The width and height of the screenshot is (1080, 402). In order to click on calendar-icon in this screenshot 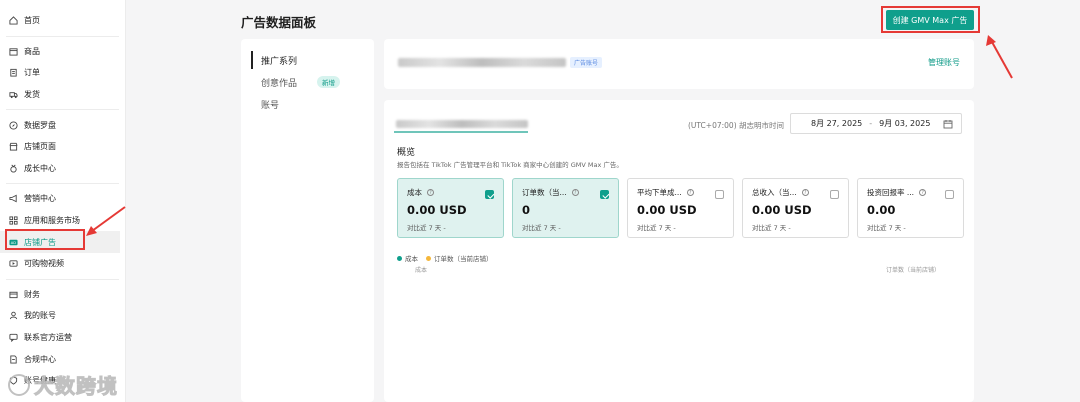, I will do `click(948, 124)`.